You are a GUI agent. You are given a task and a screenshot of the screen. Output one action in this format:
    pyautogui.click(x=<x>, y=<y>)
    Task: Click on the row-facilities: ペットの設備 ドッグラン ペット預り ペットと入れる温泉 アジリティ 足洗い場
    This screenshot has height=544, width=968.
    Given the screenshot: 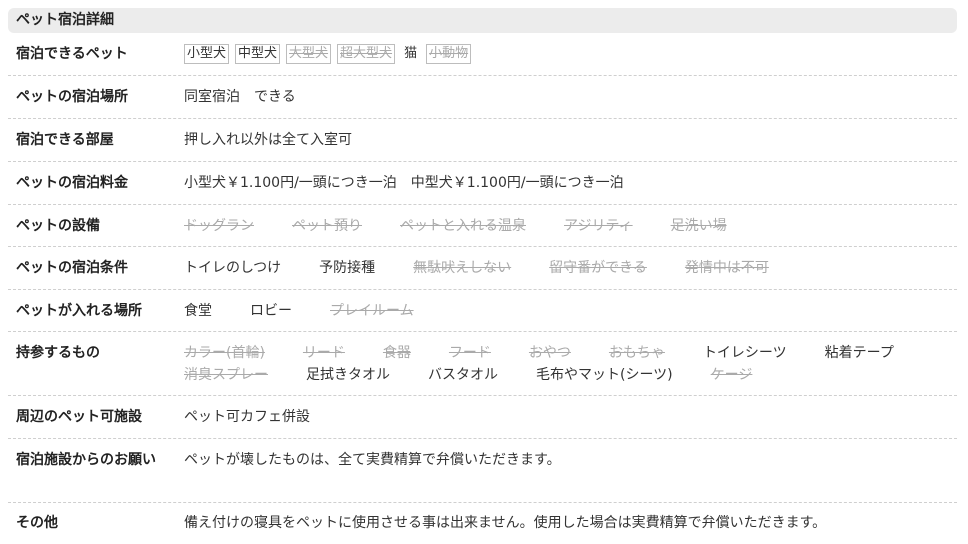 What is the action you would take?
    pyautogui.click(x=482, y=226)
    